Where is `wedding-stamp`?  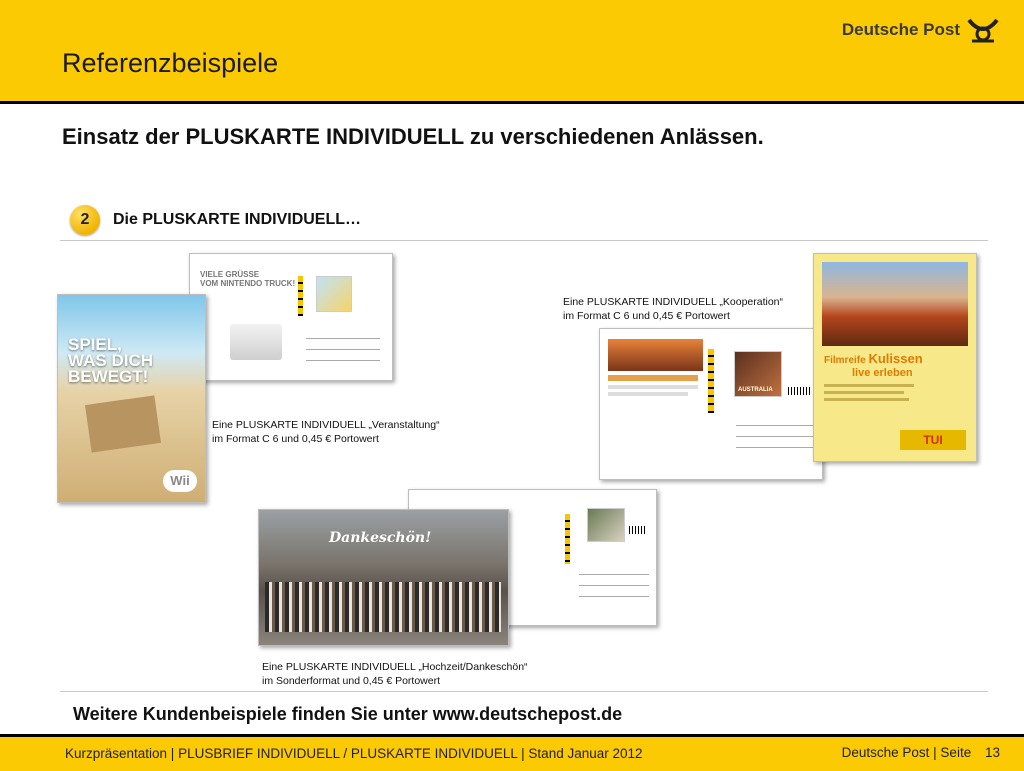
wedding-stamp is located at coordinates (606, 525).